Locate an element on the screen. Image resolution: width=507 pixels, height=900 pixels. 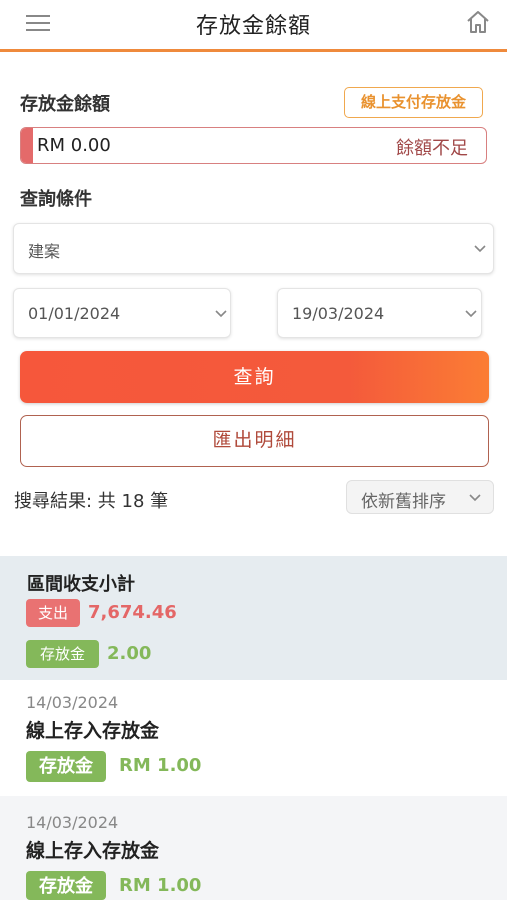
page-title: 存放金餘額 is located at coordinates (253, 26).